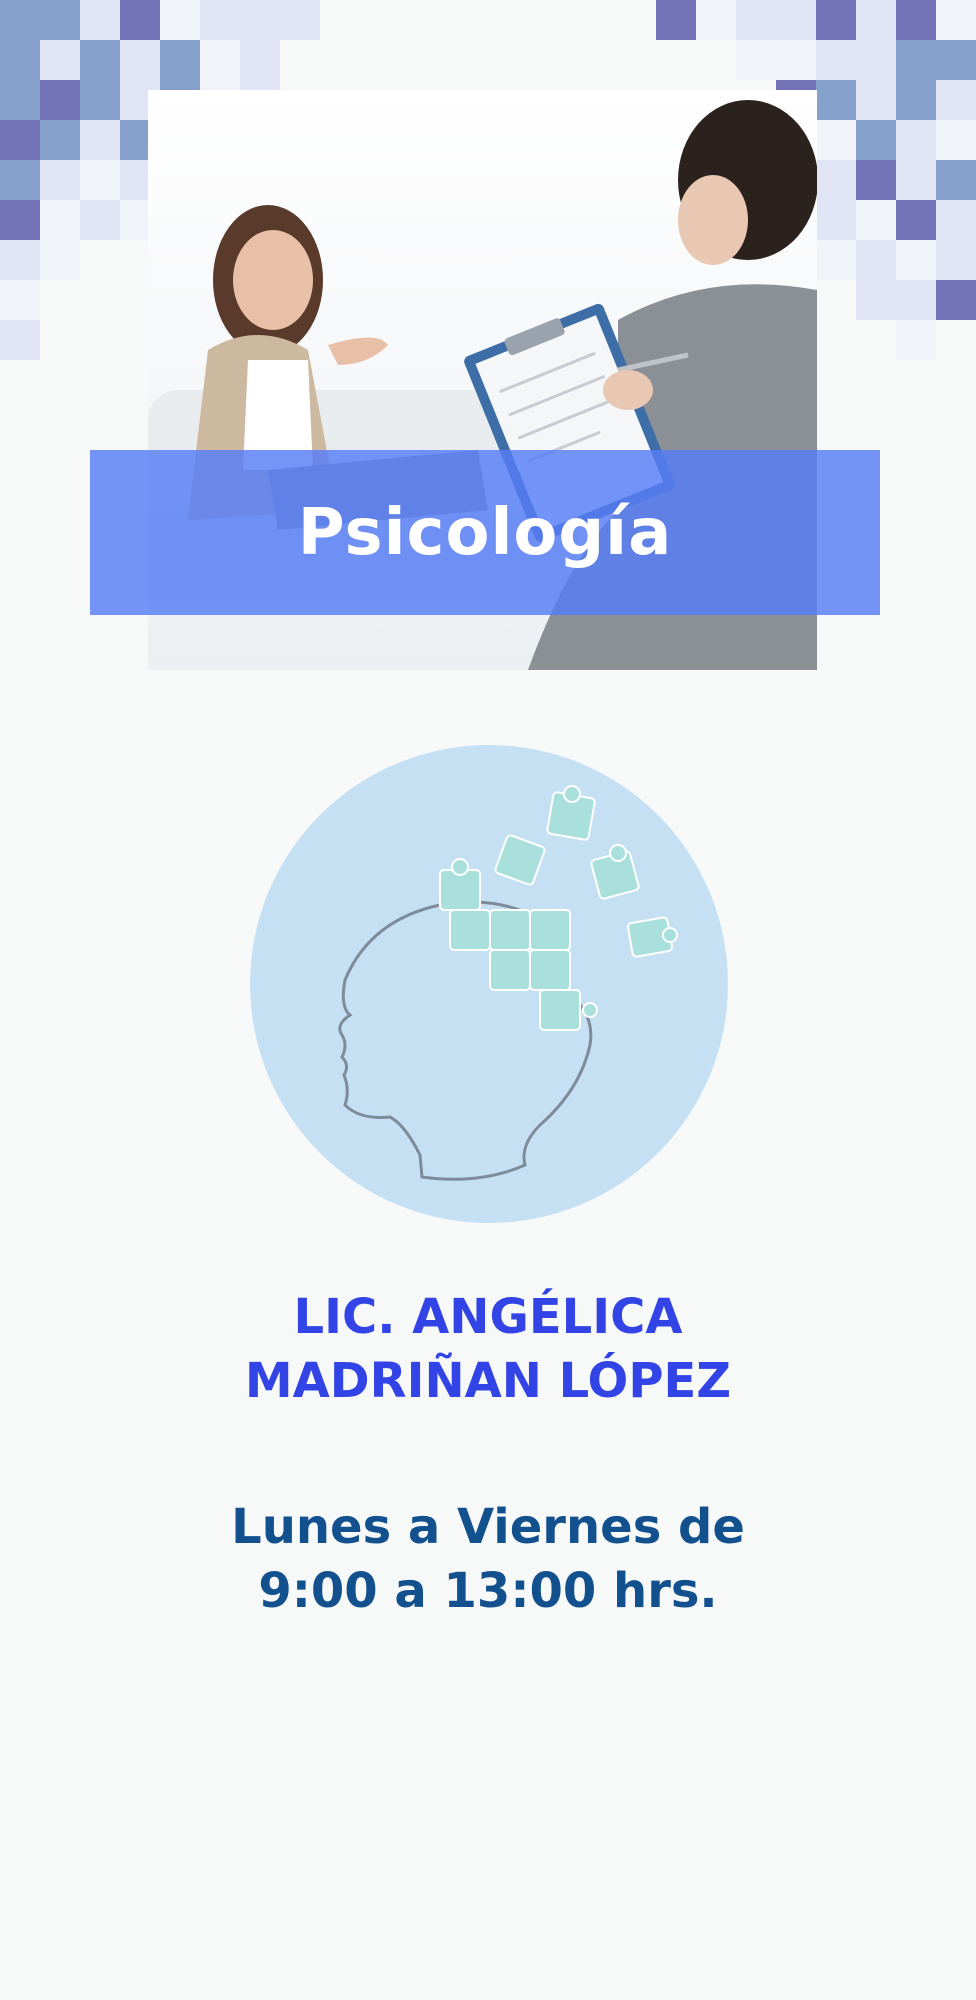 This screenshot has height=2000, width=976. I want to click on doctor-name: LIC. ANGÉLICA MADRIÑAN LÓPEZ, so click(488, 1349).